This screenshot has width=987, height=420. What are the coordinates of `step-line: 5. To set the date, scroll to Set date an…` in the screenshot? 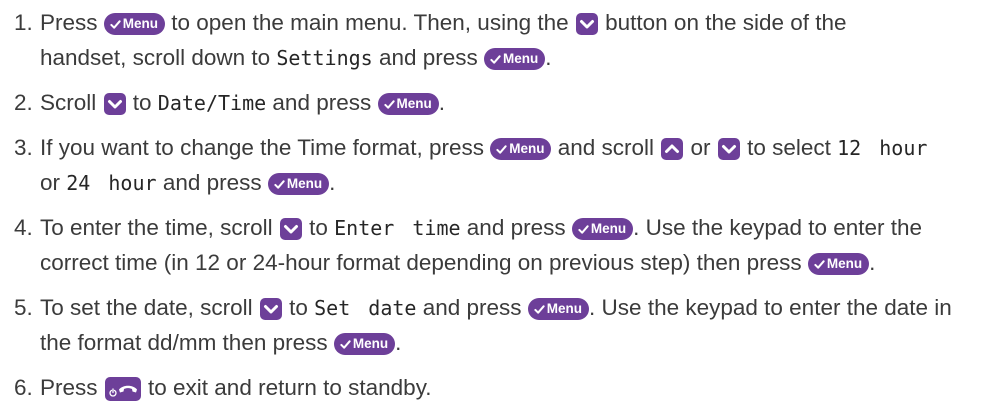 It's located at (500, 307).